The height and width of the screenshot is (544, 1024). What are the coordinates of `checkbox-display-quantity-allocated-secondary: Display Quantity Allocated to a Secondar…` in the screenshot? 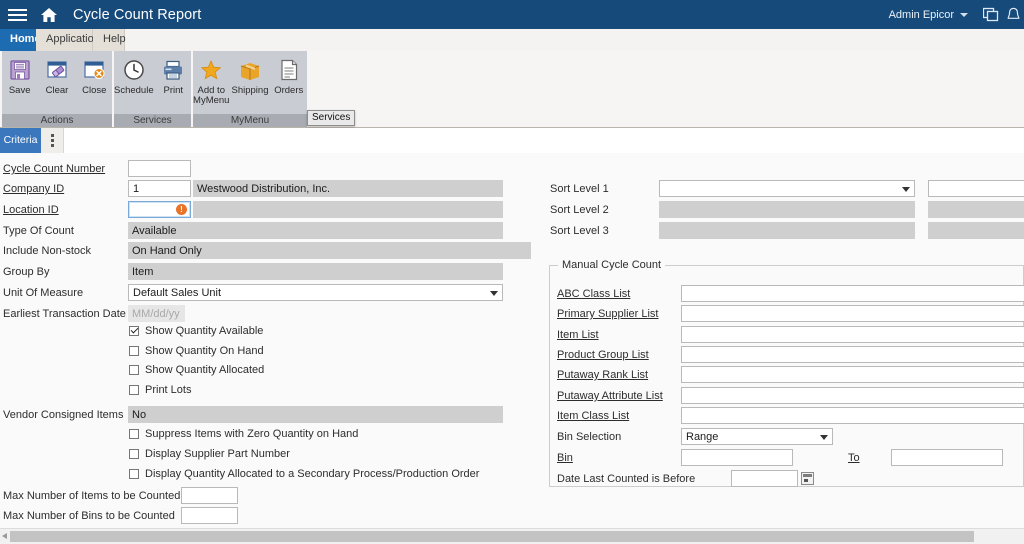 It's located at (304, 474).